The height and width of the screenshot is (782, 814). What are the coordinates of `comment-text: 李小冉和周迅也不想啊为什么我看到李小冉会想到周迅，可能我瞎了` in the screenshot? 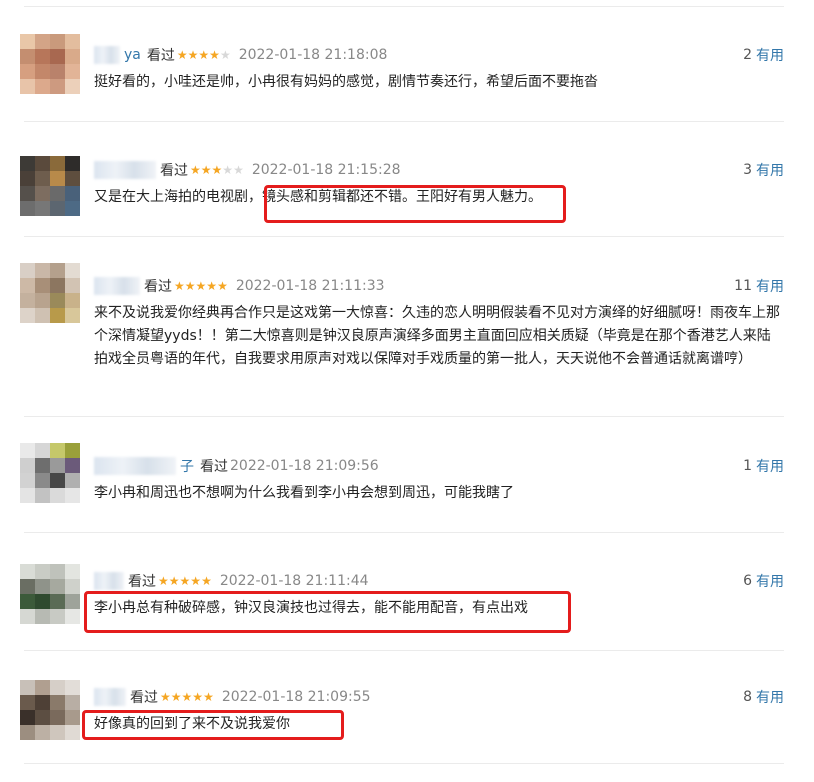 It's located at (304, 493).